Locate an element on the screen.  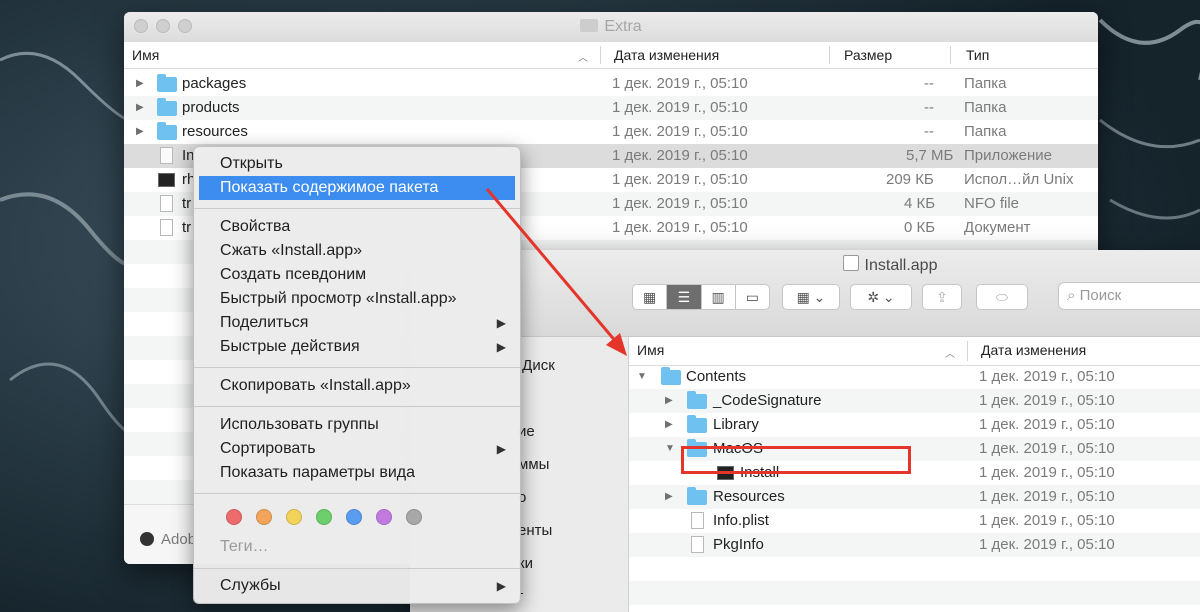
menu-item-copy: Скопировать «Install.app» is located at coordinates (357, 386).